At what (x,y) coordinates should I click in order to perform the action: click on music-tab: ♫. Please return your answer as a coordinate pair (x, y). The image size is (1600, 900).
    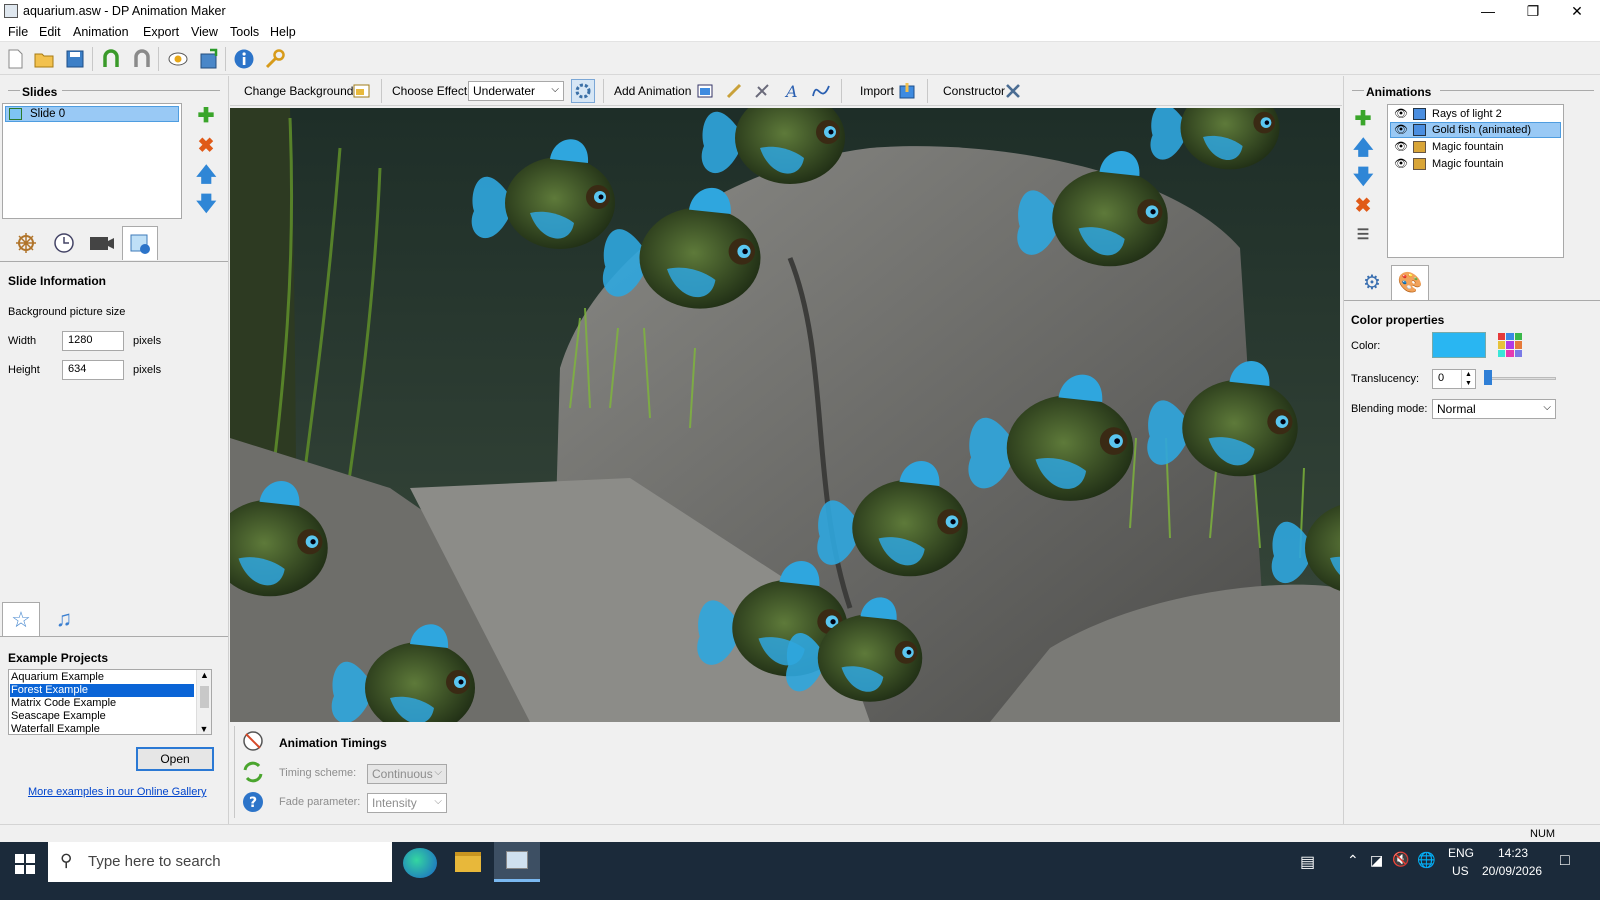
    Looking at the image, I should click on (64, 619).